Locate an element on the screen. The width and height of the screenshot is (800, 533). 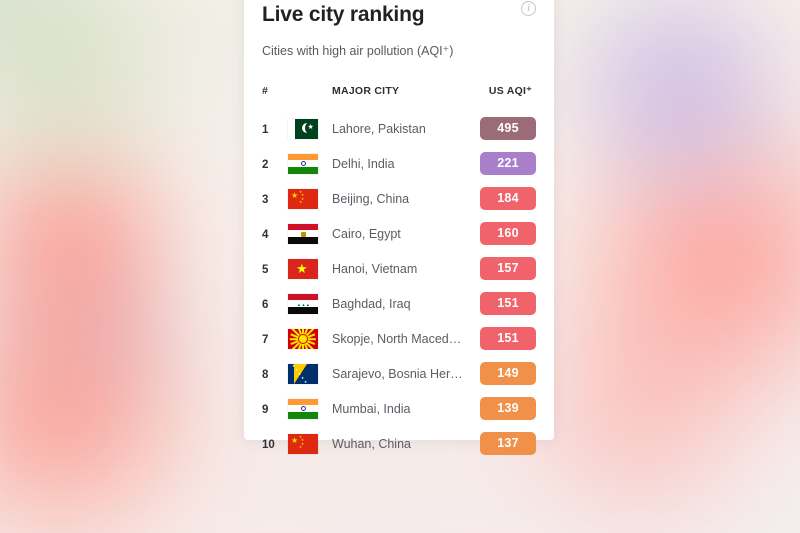
aqi-cell: 495 is located at coordinates (505, 128).